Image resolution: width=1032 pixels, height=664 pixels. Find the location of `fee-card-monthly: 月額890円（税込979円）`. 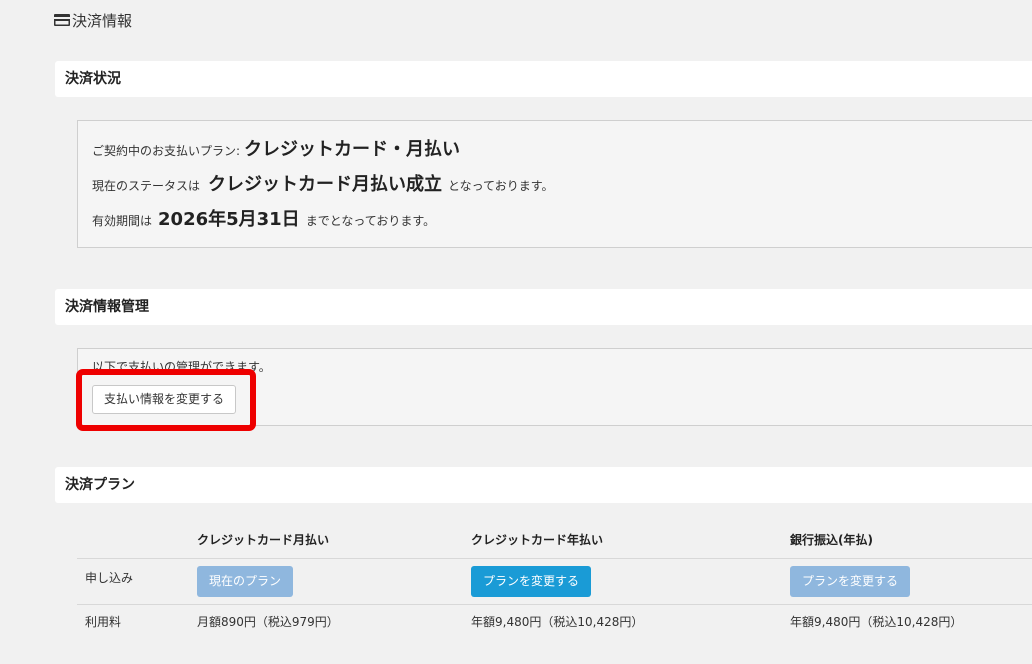

fee-card-monthly: 月額890円（税込979円） is located at coordinates (268, 621).